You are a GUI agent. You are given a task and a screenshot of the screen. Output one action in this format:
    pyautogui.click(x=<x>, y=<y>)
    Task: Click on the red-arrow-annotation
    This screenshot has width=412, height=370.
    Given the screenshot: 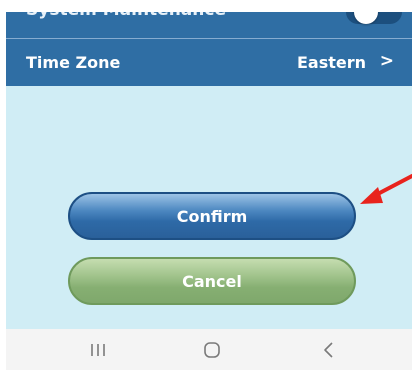 What is the action you would take?
    pyautogui.click(x=386, y=189)
    